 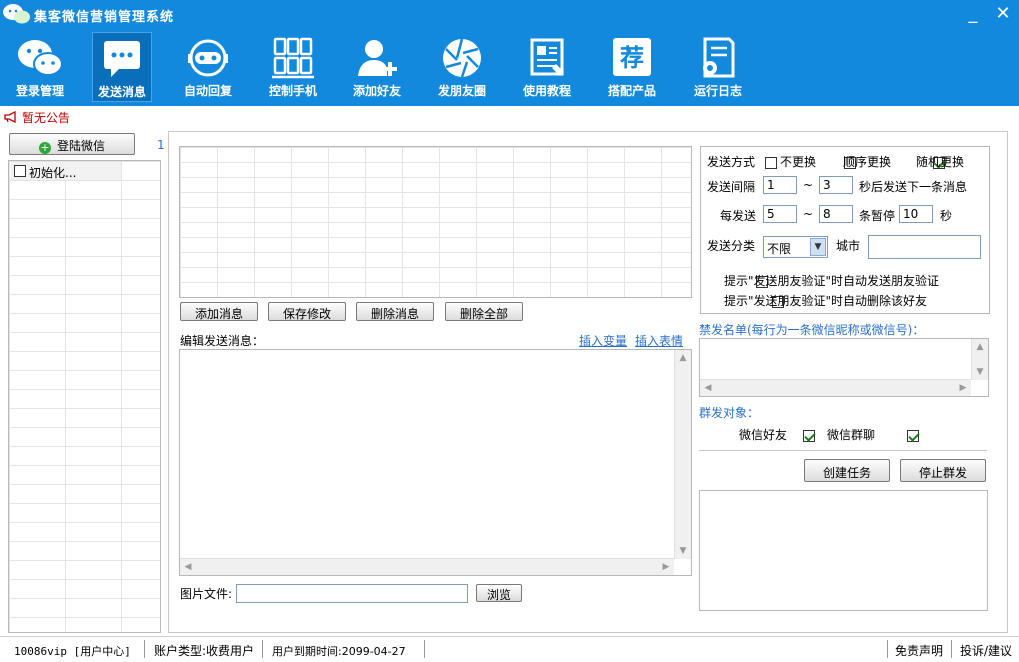 What do you see at coordinates (795, 247) in the screenshot?
I see `category-select: 不限 ▼` at bounding box center [795, 247].